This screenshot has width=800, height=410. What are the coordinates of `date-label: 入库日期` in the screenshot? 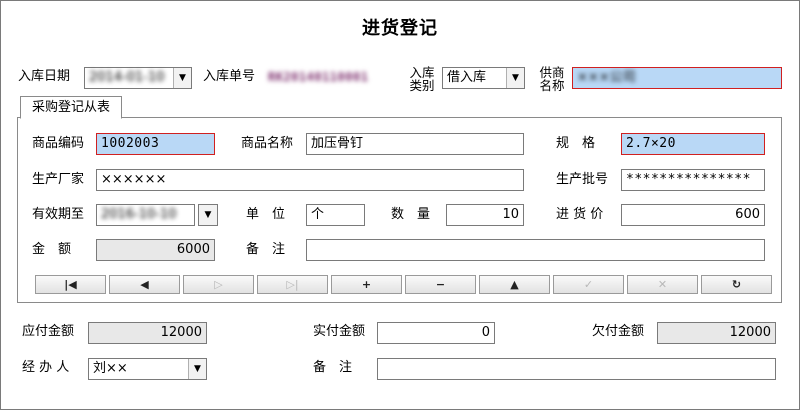 It's located at (44, 76).